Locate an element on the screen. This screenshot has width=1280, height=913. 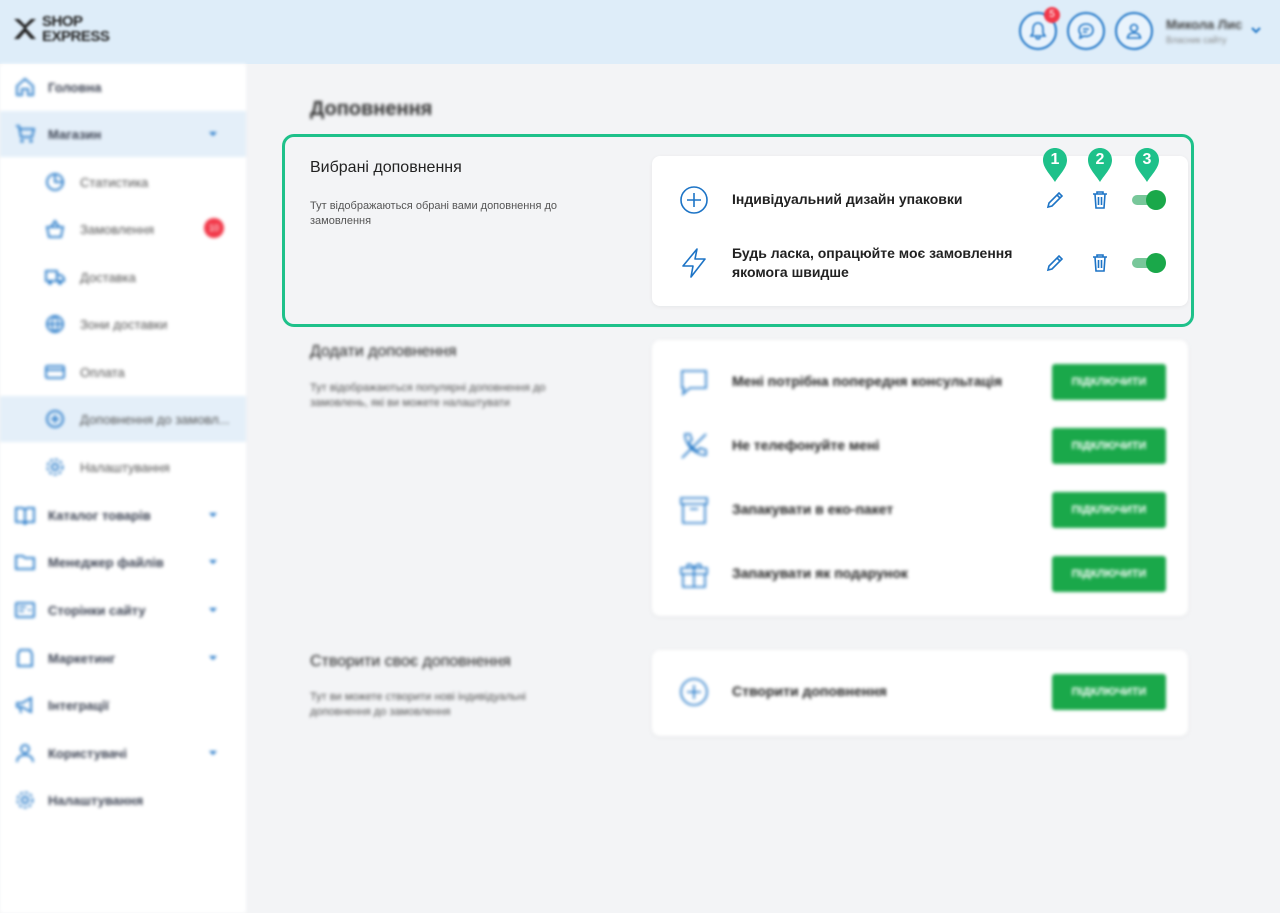
create-addon-heading: Створити своє доповнення is located at coordinates (410, 661).